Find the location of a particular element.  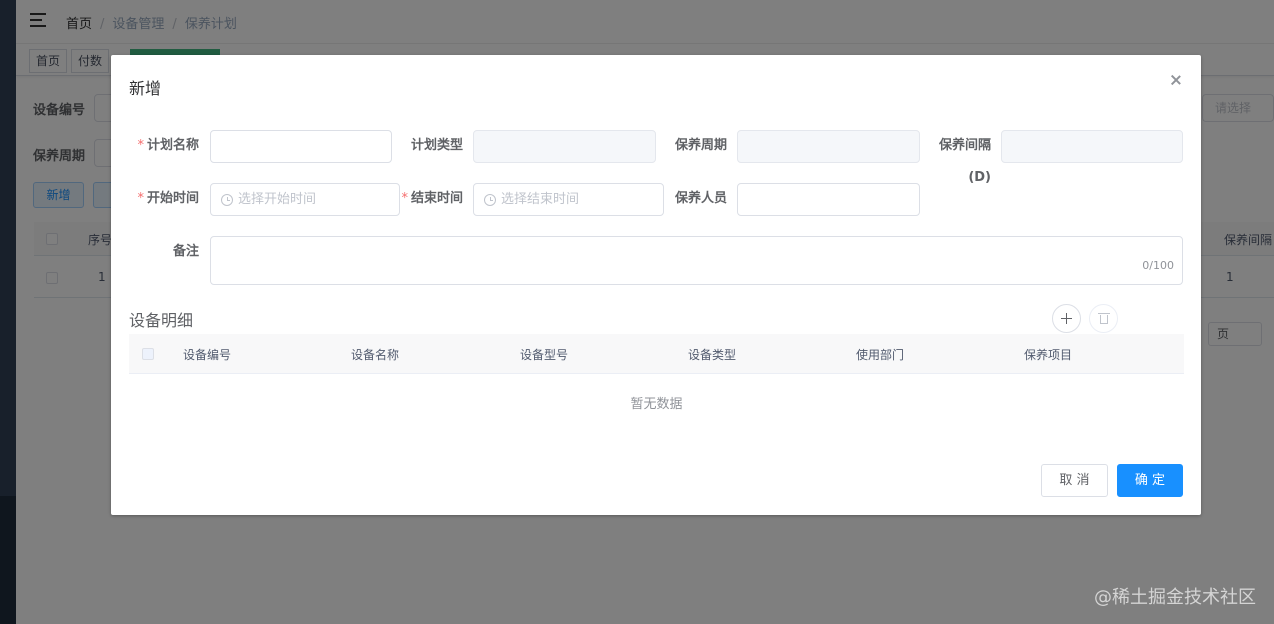

th-device-name: 设备名称 is located at coordinates (375, 355).